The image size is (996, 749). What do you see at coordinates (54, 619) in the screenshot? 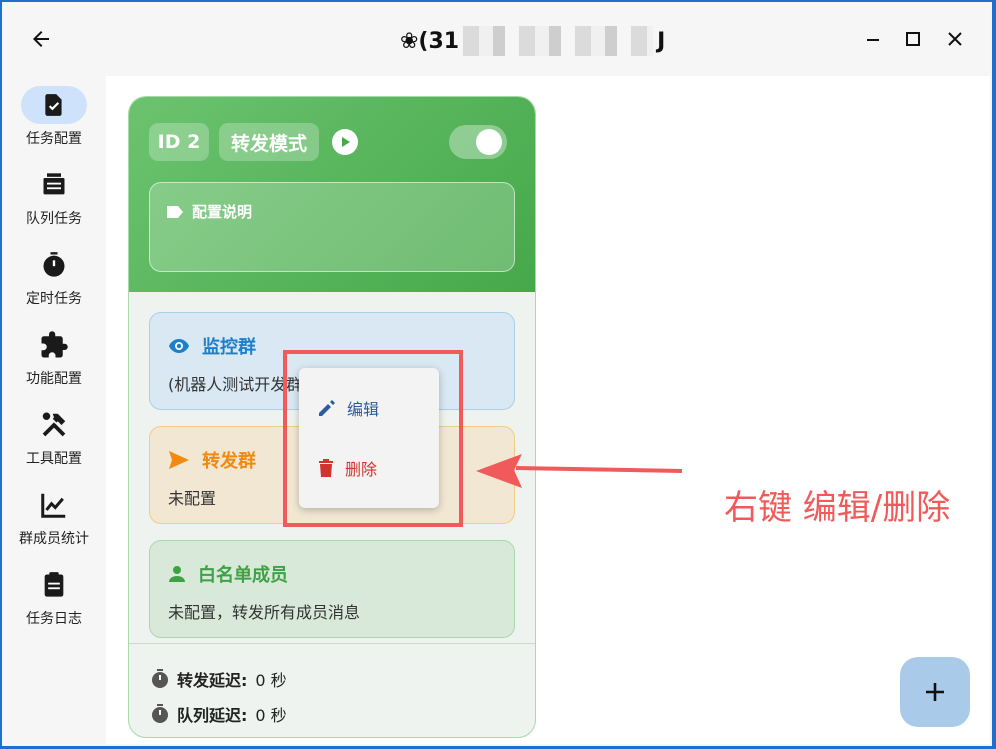
I see `sidebar-item-label: 任务日志` at bounding box center [54, 619].